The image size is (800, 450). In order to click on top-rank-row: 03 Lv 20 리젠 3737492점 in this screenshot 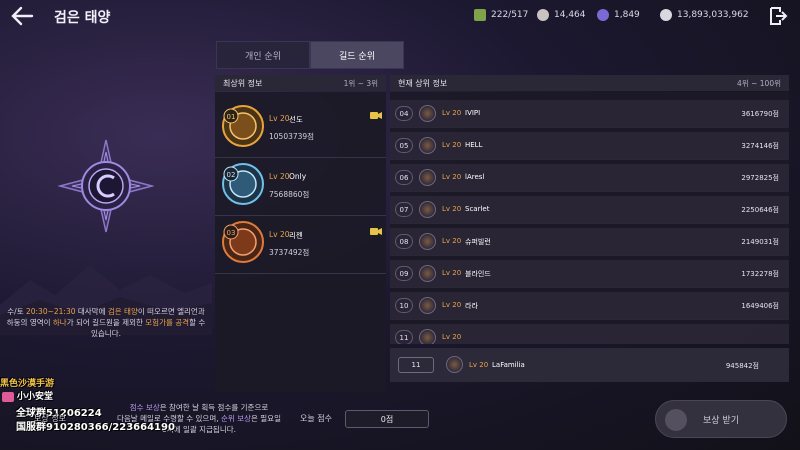, I will do `click(300, 245)`.